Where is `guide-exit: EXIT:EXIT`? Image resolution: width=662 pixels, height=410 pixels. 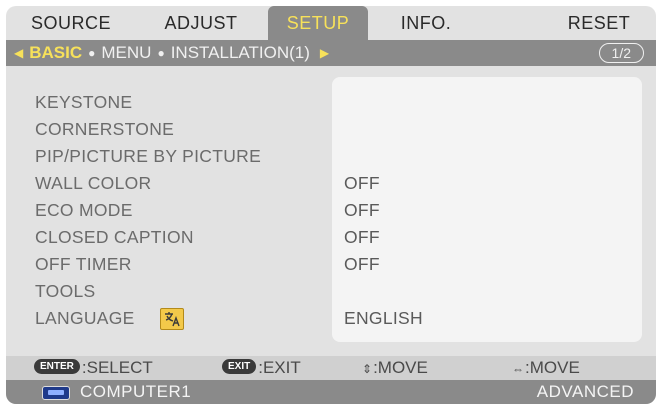 guide-exit: EXIT:EXIT is located at coordinates (261, 368).